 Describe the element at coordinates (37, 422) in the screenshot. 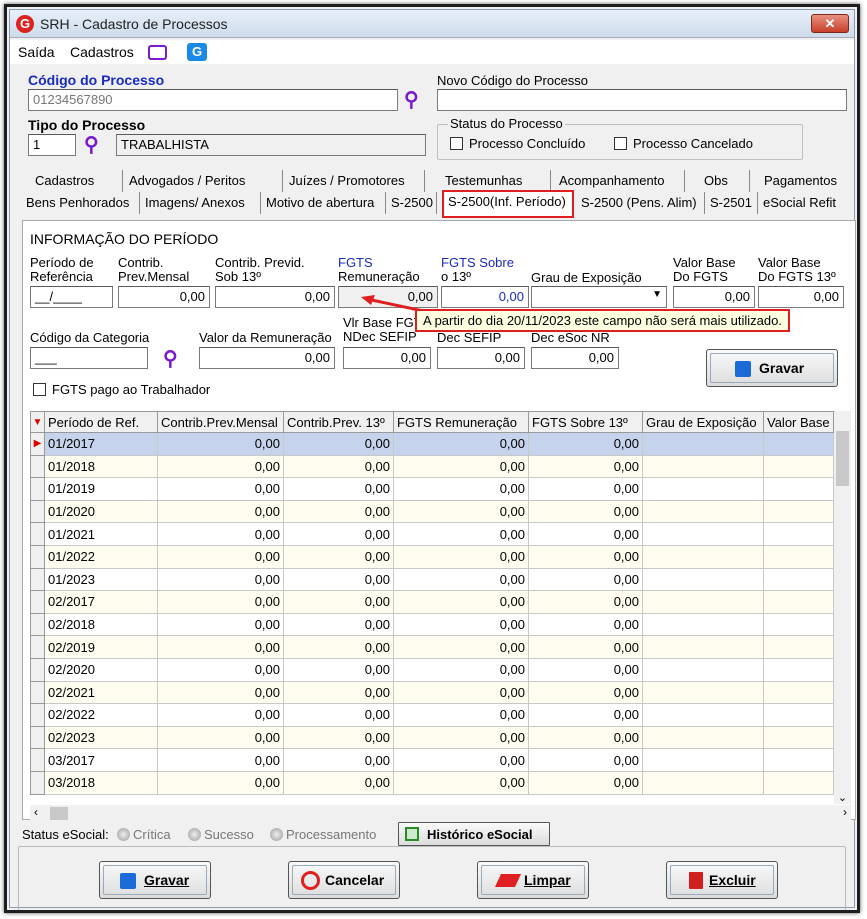

I see `sort-arrow-icon: ▼` at that location.